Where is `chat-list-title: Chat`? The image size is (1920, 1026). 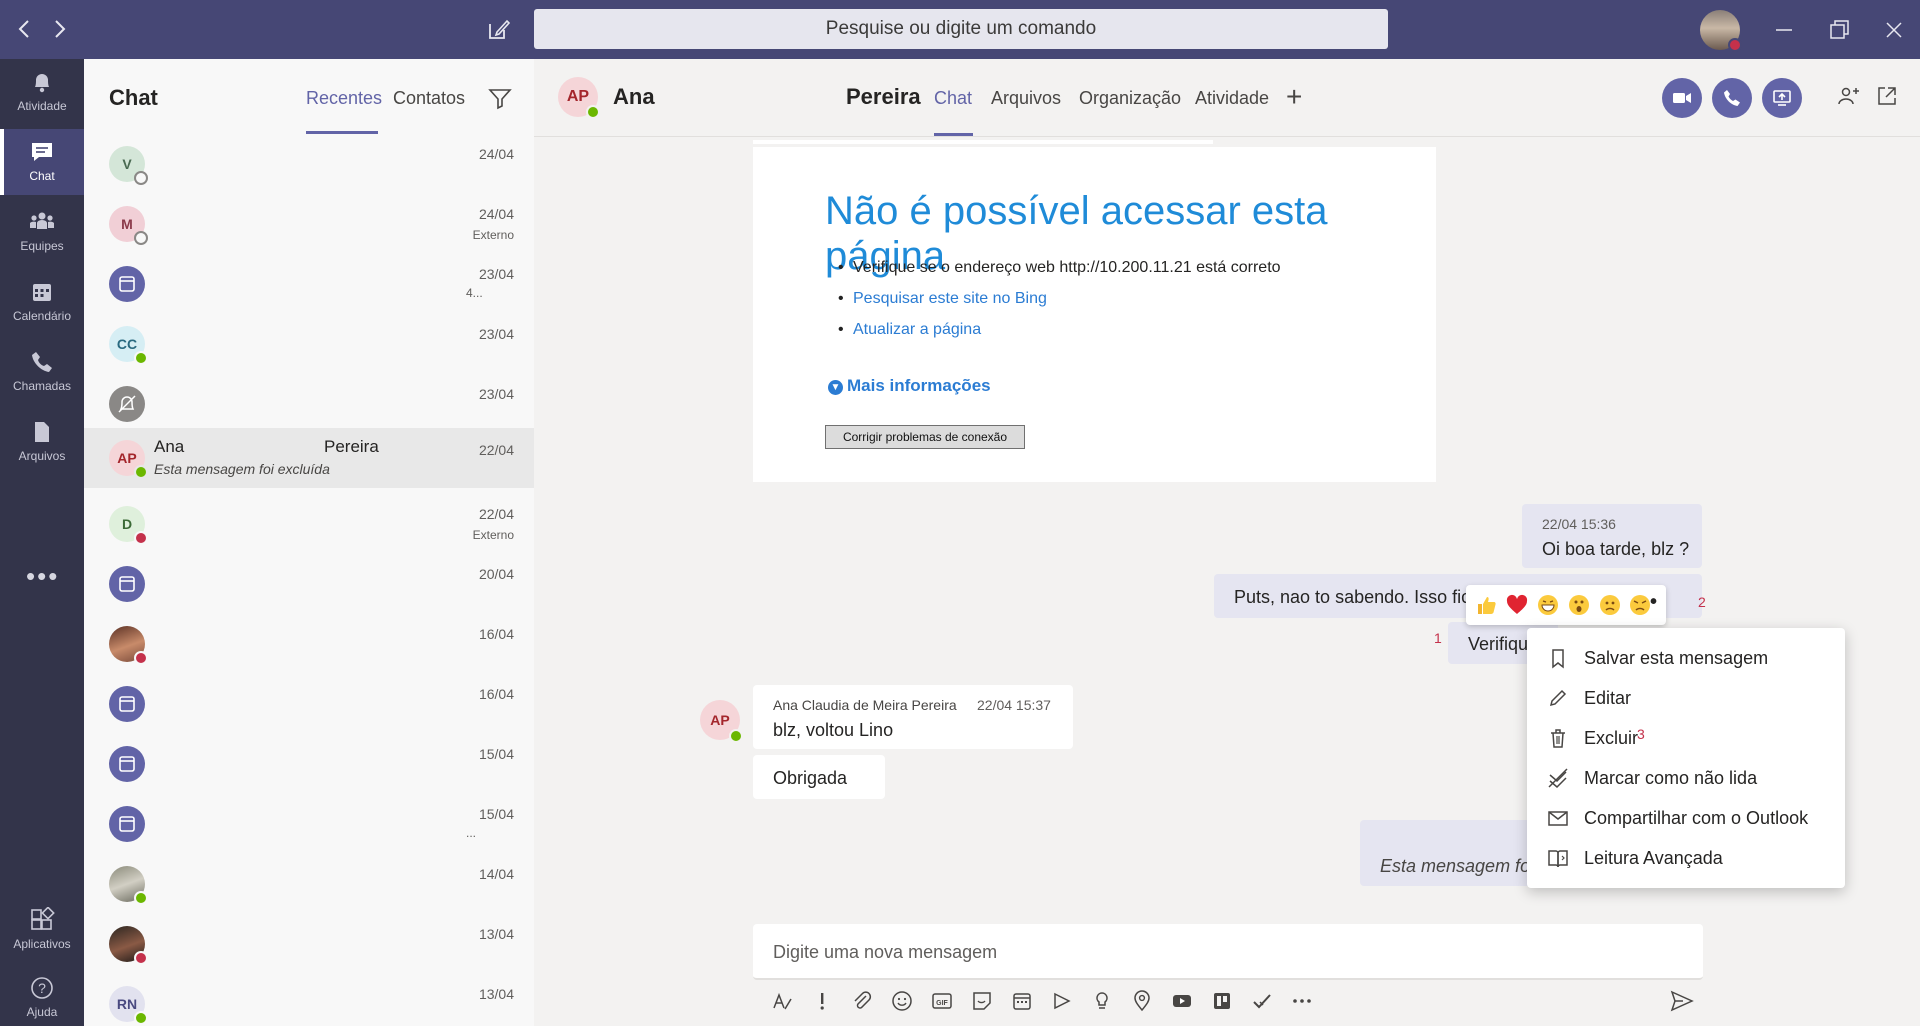 chat-list-title: Chat is located at coordinates (133, 97).